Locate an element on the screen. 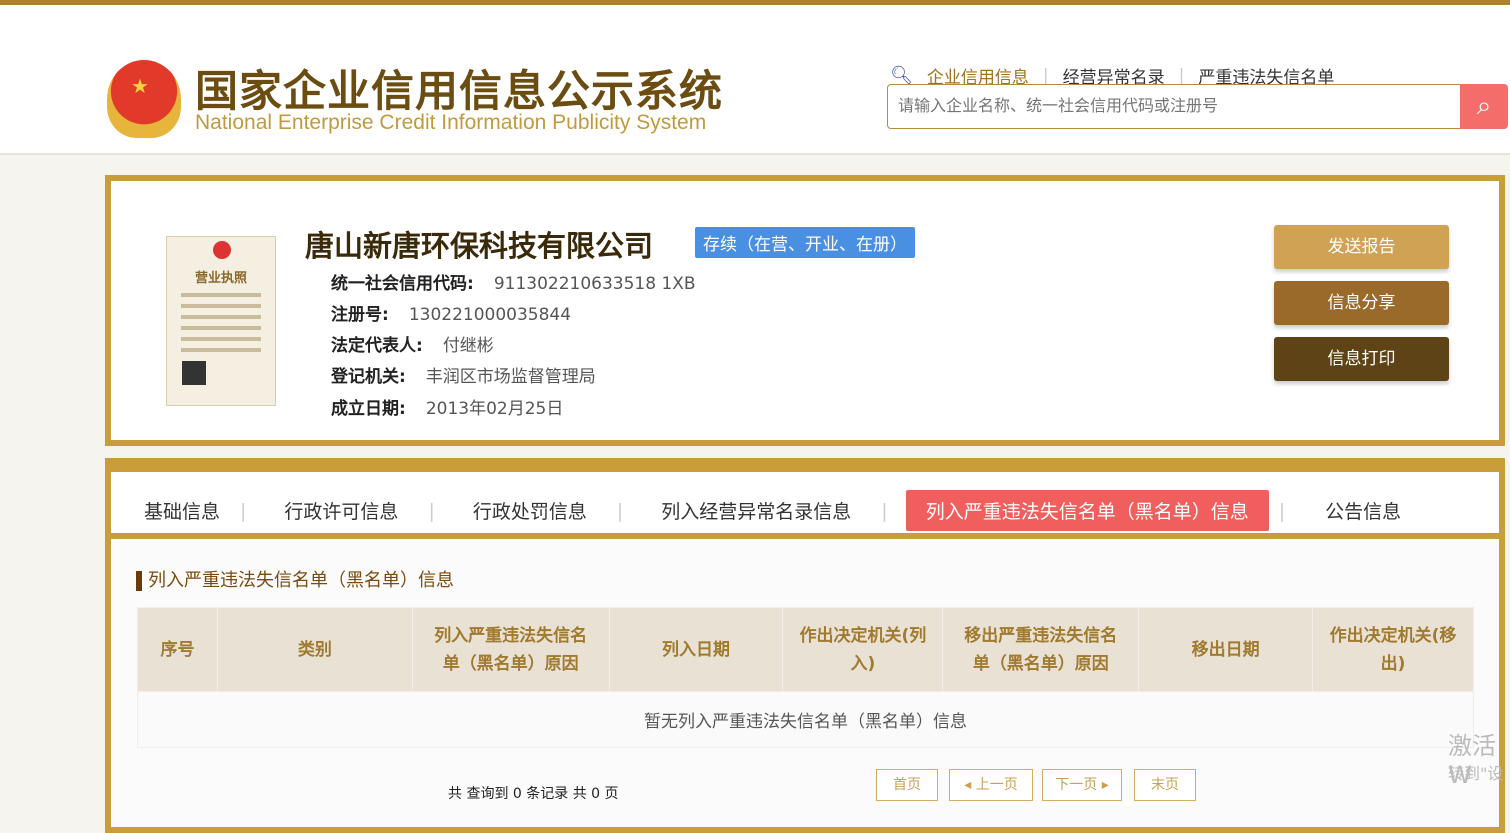 This screenshot has width=1510, height=833. tab-blacklist: 列入严重违法失信名单（黑名单）信息 is located at coordinates (1087, 510).